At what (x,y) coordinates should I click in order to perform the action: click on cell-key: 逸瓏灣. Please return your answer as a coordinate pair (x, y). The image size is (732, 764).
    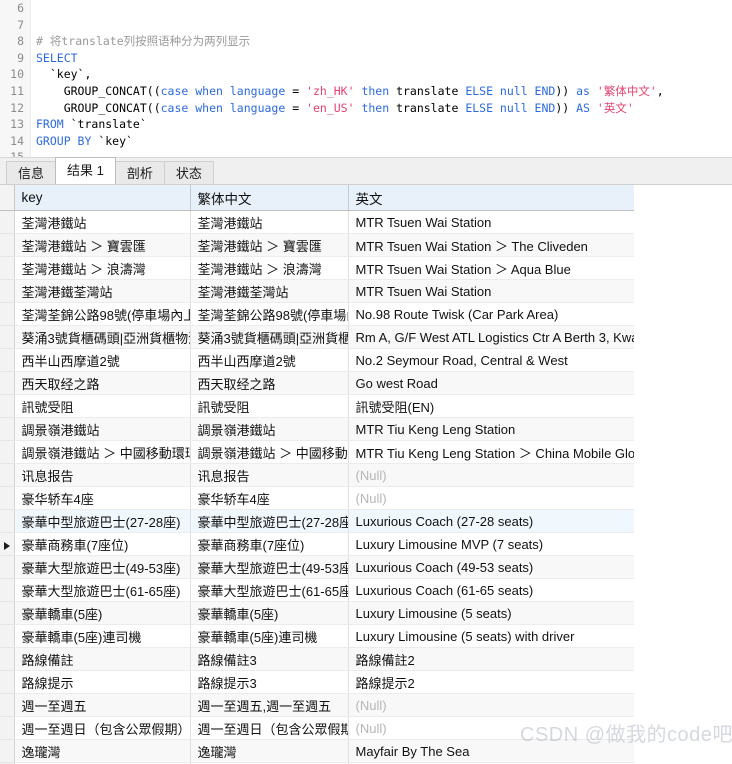
    Looking at the image, I should click on (102, 751).